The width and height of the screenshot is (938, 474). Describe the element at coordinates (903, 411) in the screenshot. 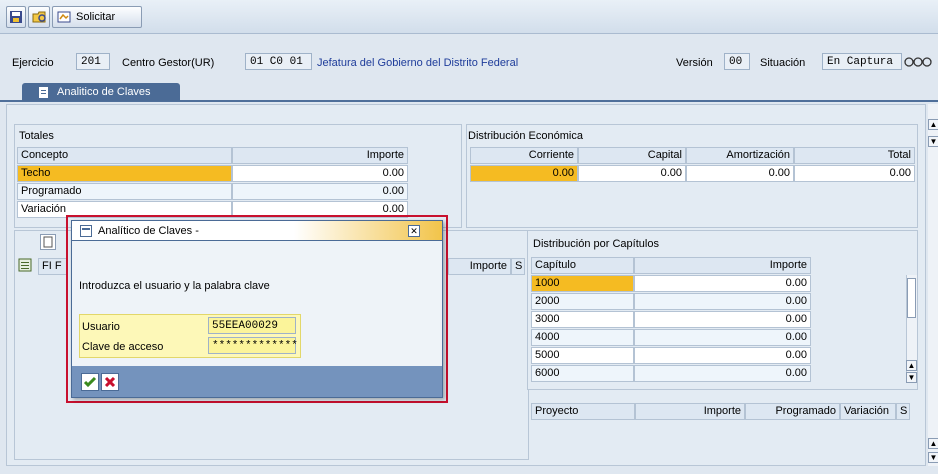

I see `proyecto-header-s: S` at that location.